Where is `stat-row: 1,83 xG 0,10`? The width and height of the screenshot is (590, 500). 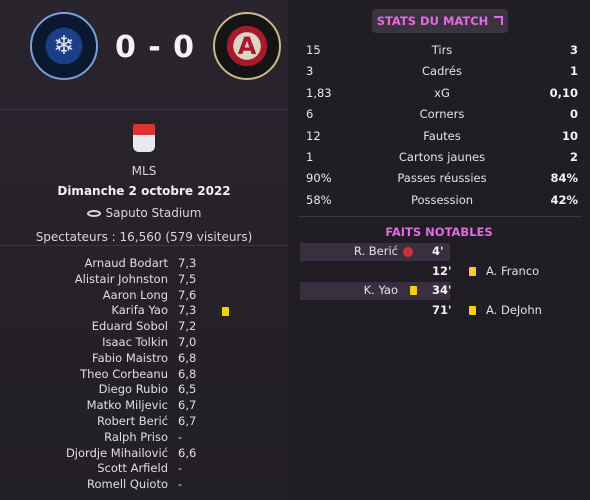 stat-row: 1,83 xG 0,10 is located at coordinates (442, 93).